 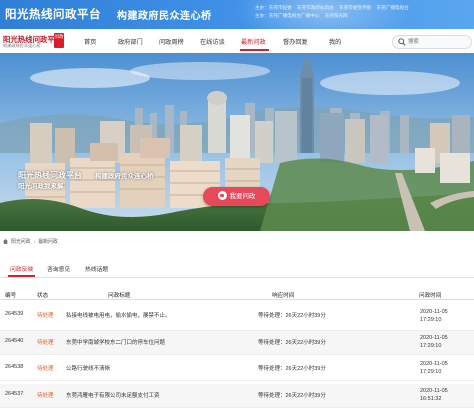 What do you see at coordinates (33, 41) in the screenshot?
I see `site-logo: 阳光热线问政平台 问政 构建政府民众连心桥` at bounding box center [33, 41].